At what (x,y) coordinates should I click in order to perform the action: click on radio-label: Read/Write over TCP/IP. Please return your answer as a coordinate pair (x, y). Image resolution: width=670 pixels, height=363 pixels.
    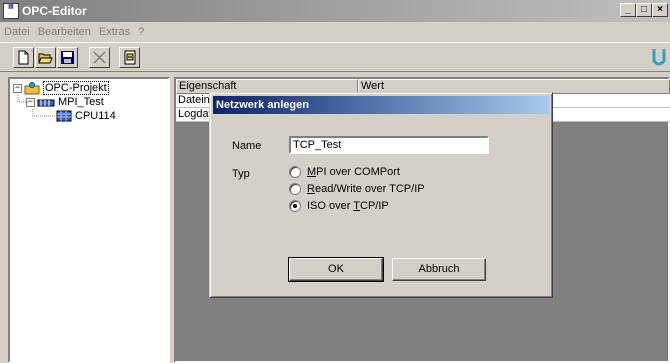
    Looking at the image, I should click on (366, 189).